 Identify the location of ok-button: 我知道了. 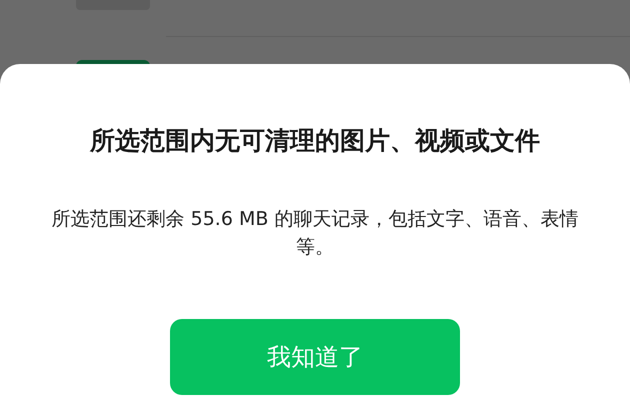
(315, 357).